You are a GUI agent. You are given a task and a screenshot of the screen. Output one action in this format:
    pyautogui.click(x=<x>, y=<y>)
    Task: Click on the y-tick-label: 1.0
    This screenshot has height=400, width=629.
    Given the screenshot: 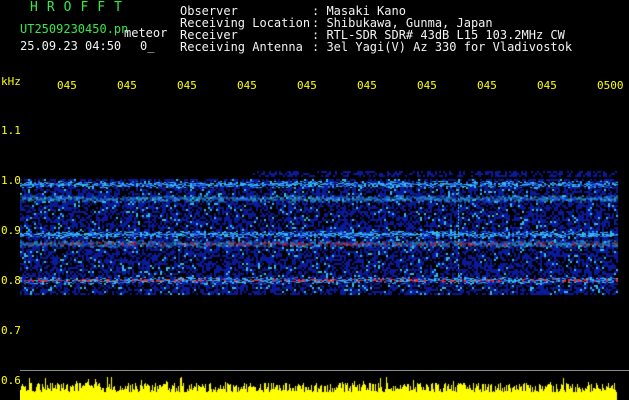 What is the action you would take?
    pyautogui.click(x=11, y=180)
    